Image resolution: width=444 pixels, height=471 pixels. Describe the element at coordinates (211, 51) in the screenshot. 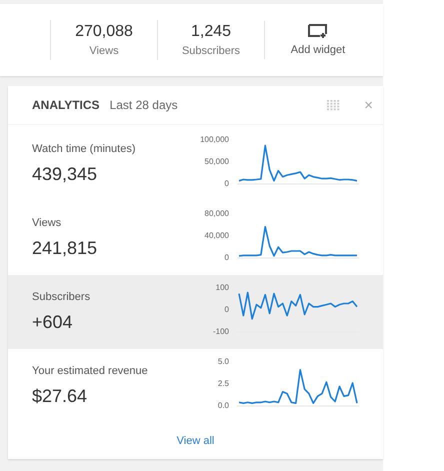

I see `stat-label: Subscribers` at that location.